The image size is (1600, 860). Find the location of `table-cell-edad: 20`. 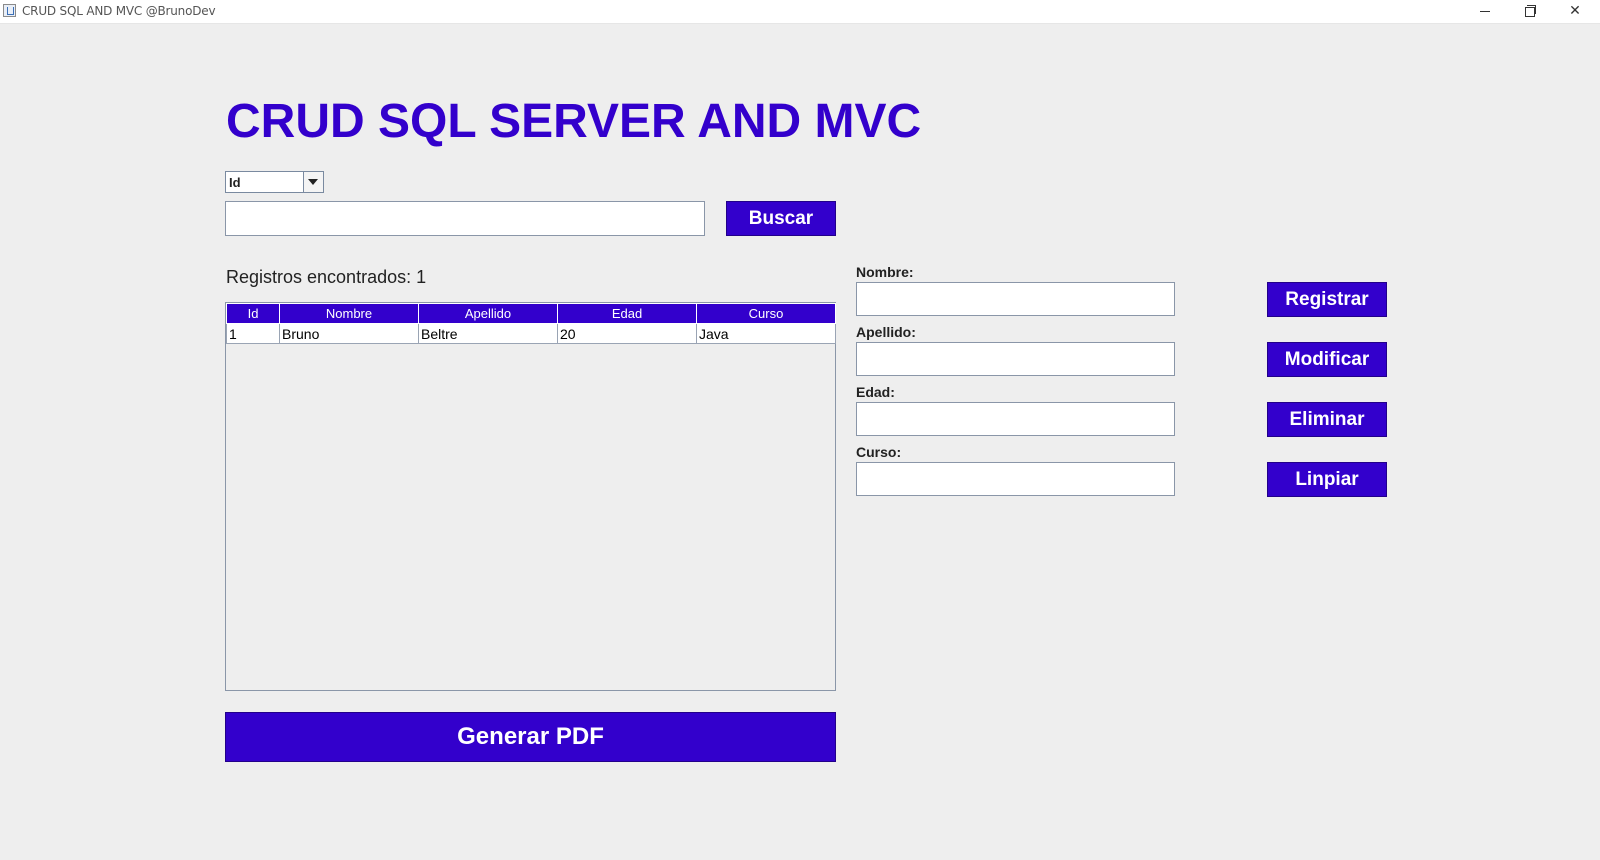

table-cell-edad: 20 is located at coordinates (627, 333).